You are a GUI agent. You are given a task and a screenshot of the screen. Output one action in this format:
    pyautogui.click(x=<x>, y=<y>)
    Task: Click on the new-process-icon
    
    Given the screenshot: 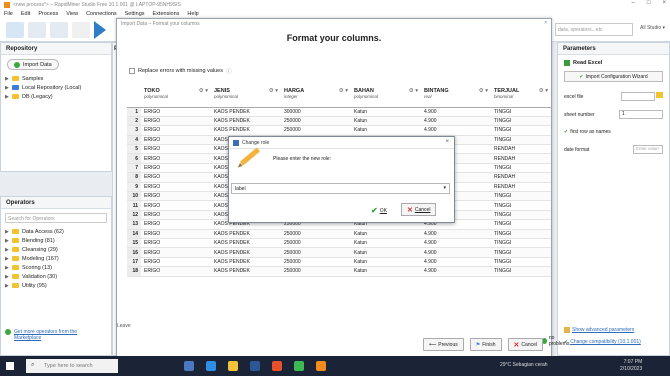 What is the action you would take?
    pyautogui.click(x=15, y=30)
    